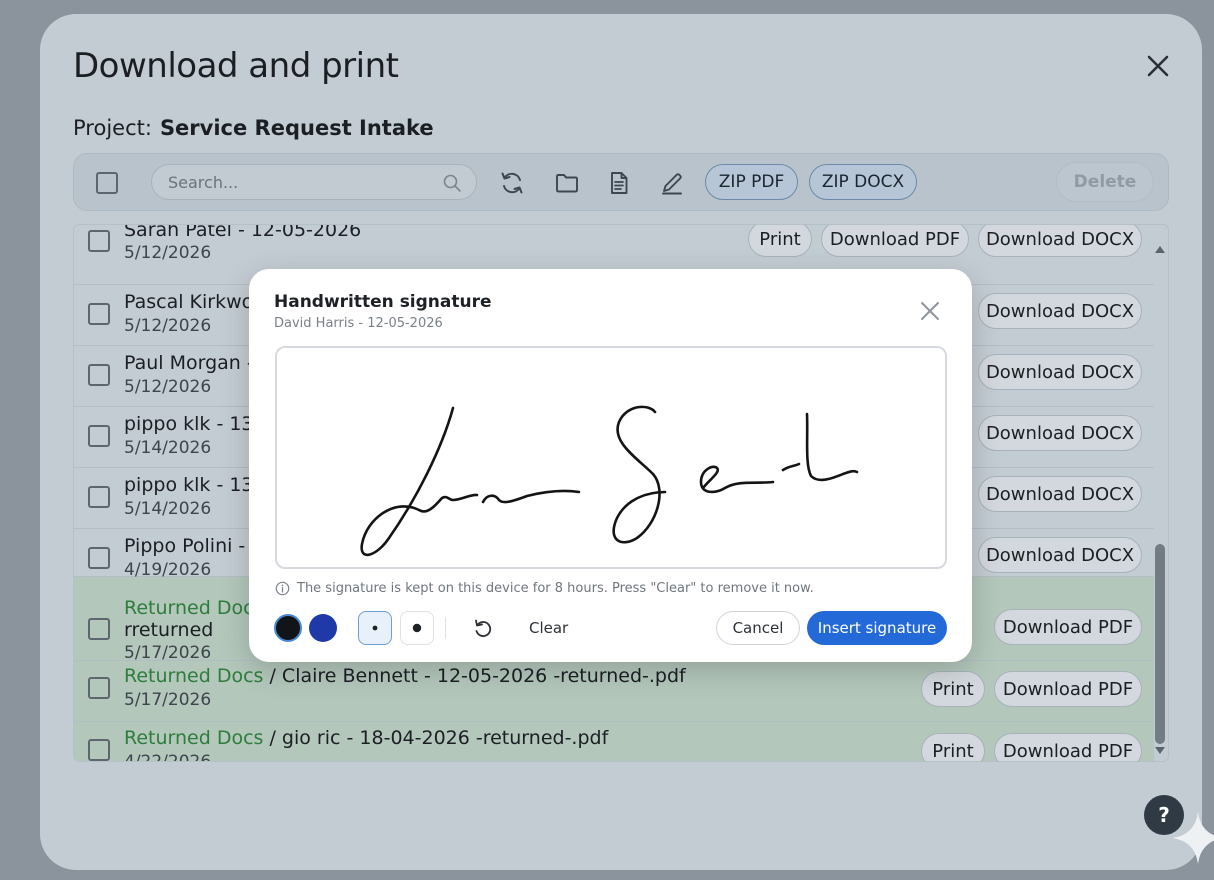 The image size is (1214, 880). Describe the element at coordinates (383, 302) in the screenshot. I see `signature-title: Handwritten signature` at that location.